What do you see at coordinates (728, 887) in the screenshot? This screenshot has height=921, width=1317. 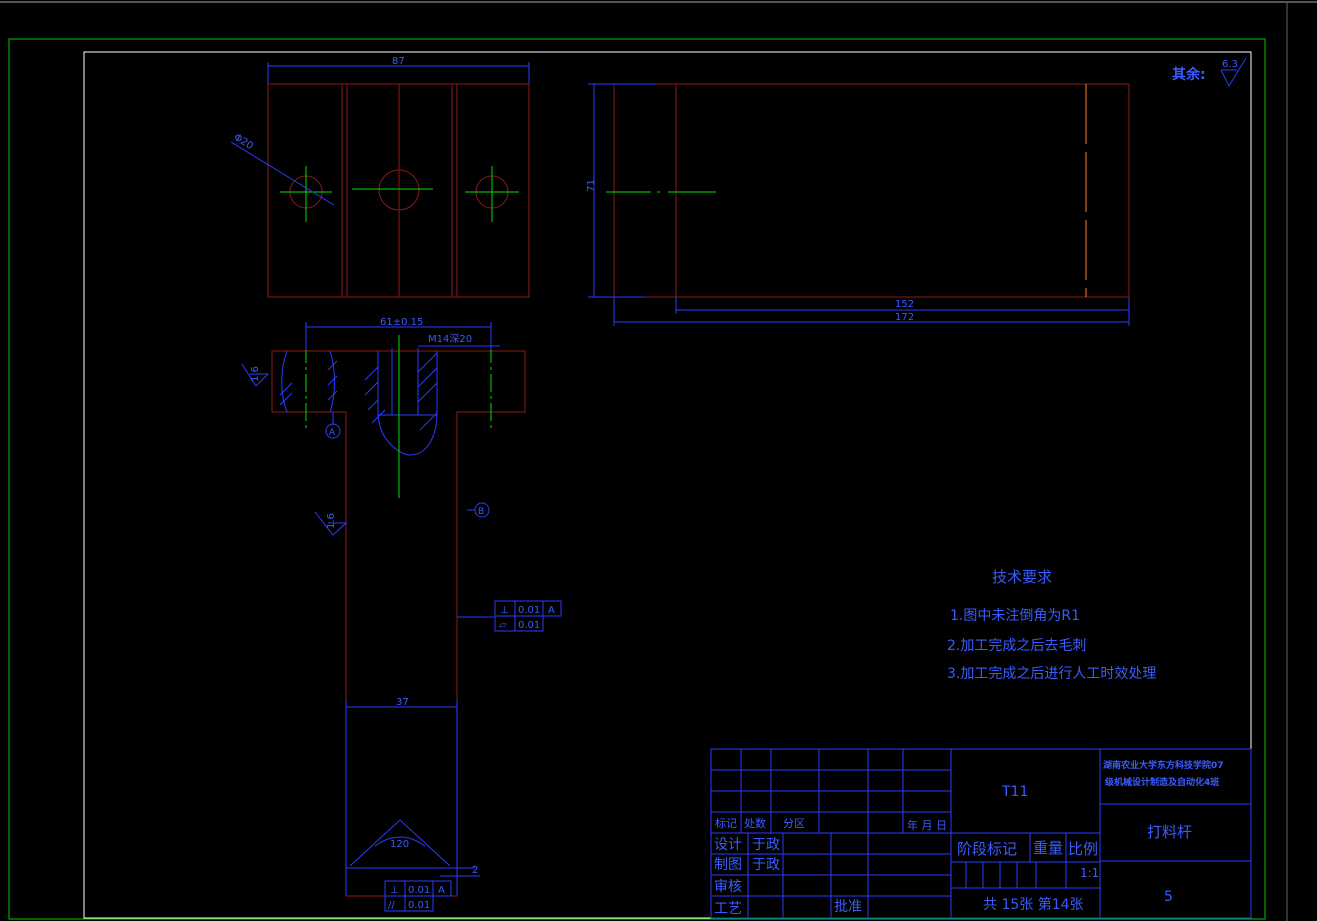 I see `tb-review-label: 审核` at bounding box center [728, 887].